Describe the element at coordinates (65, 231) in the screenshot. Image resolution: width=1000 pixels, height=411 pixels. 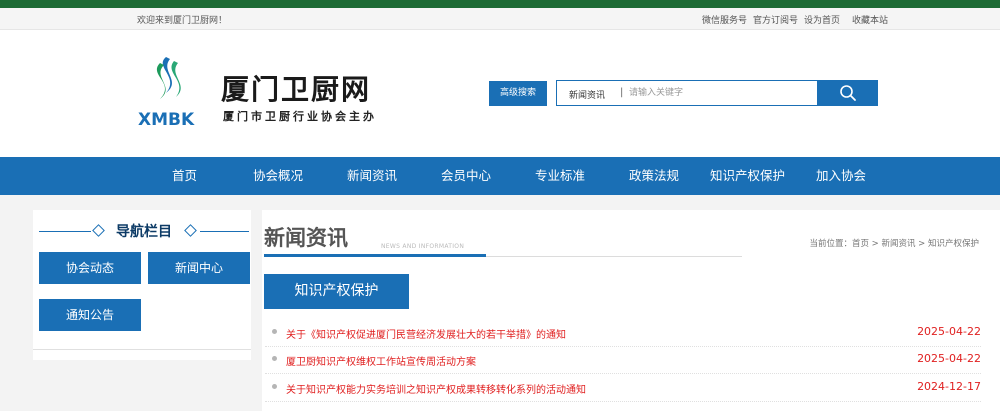
I see `sidebar-title-line-left` at that location.